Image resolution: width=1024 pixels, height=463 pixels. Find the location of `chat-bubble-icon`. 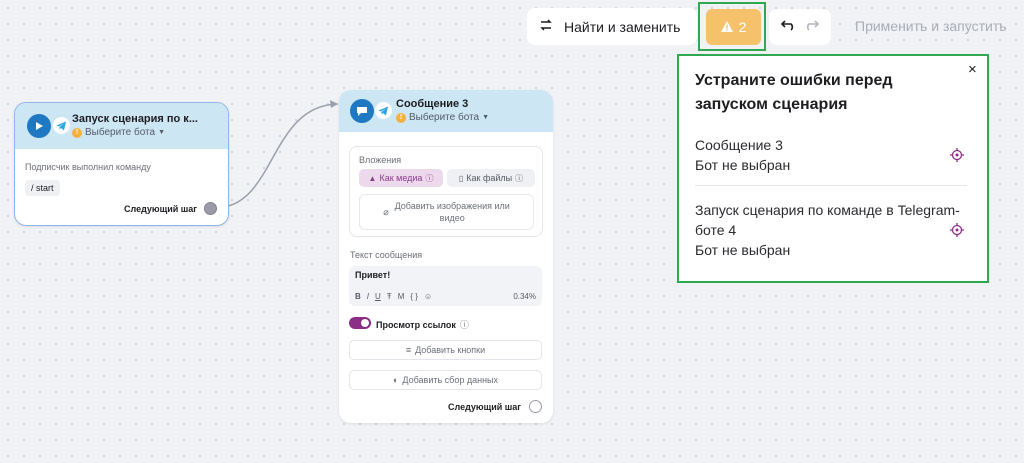

chat-bubble-icon is located at coordinates (362, 111).